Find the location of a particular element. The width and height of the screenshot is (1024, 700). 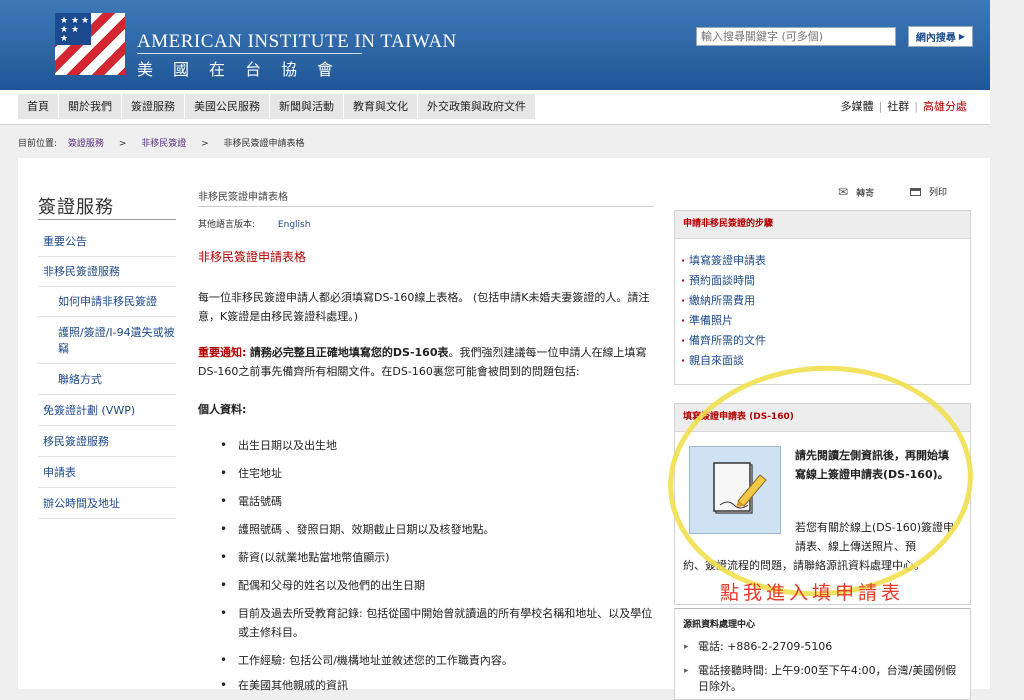

send-label: 轉寄 is located at coordinates (865, 193).